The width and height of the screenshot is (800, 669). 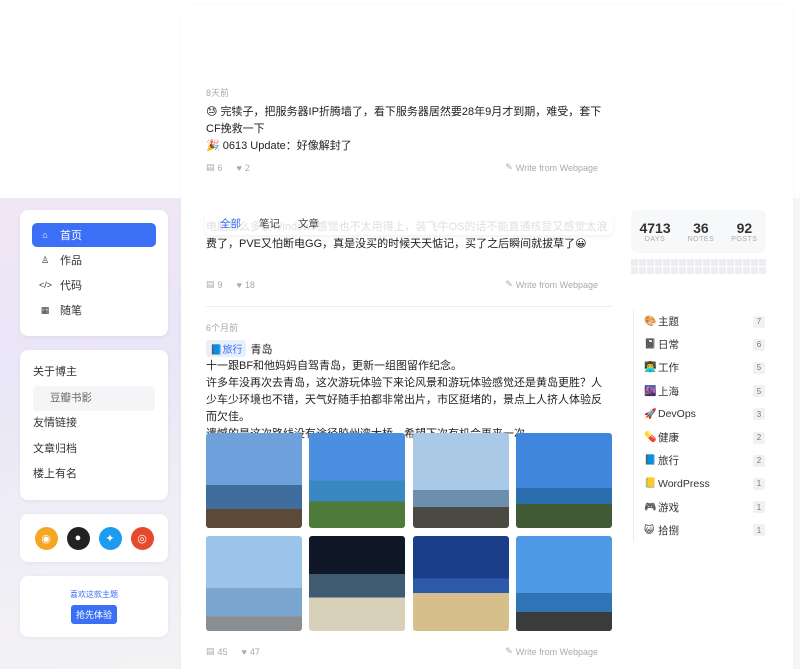 I want to click on like-count: ♥ 18, so click(x=246, y=285).